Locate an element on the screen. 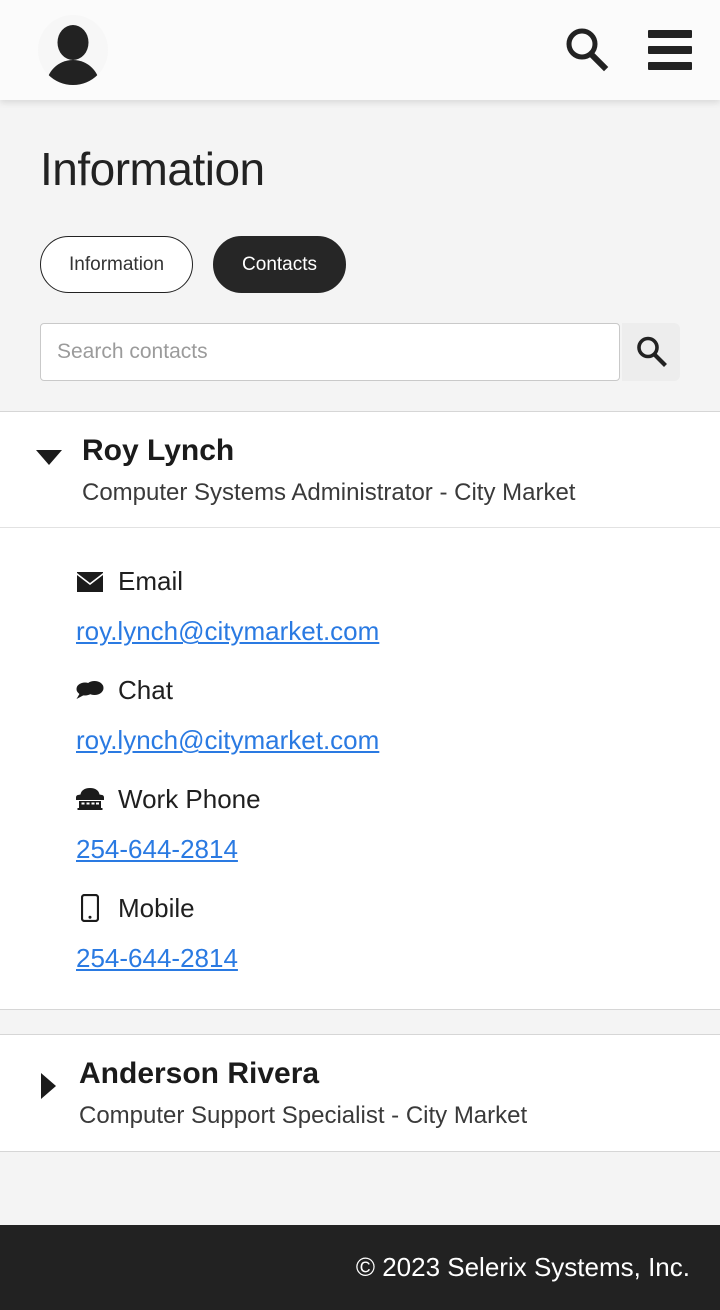 The height and width of the screenshot is (1310, 720). envelope-icon is located at coordinates (90, 581).